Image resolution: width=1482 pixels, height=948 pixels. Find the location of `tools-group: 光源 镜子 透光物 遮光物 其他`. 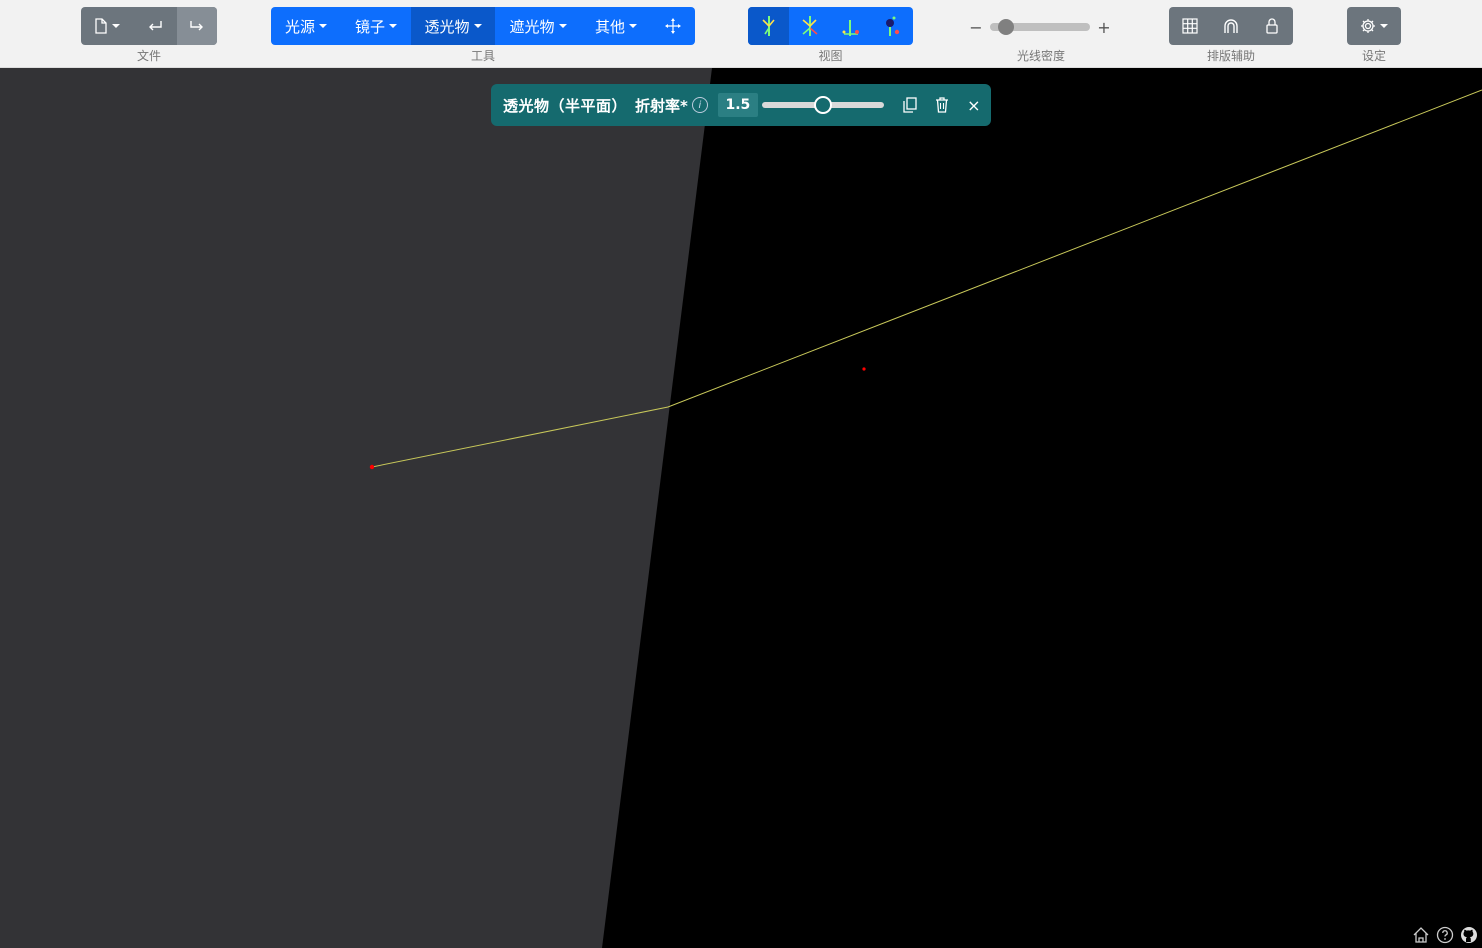

tools-group: 光源 镜子 透光物 遮光物 其他 is located at coordinates (483, 26).